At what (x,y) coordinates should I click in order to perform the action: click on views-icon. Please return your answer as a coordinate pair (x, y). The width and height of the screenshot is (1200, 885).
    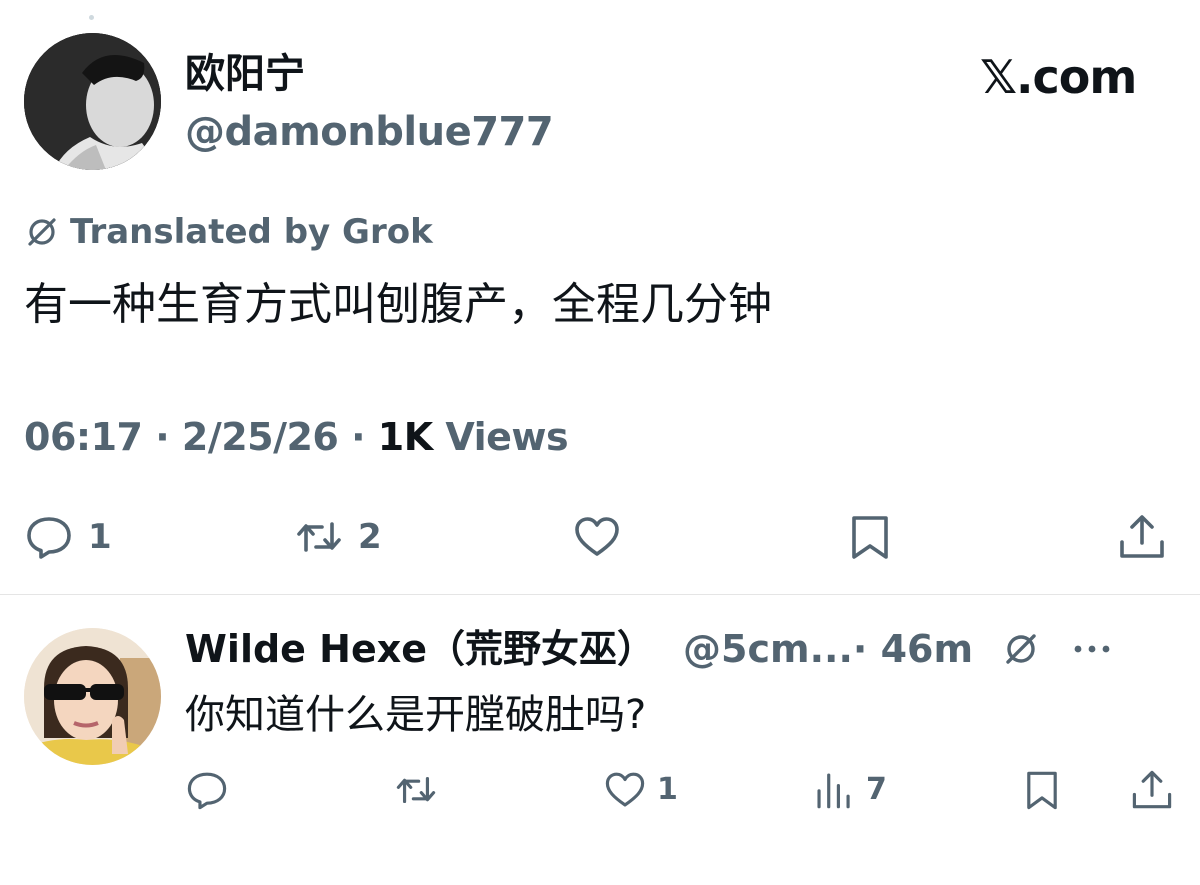
    Looking at the image, I should click on (833, 791).